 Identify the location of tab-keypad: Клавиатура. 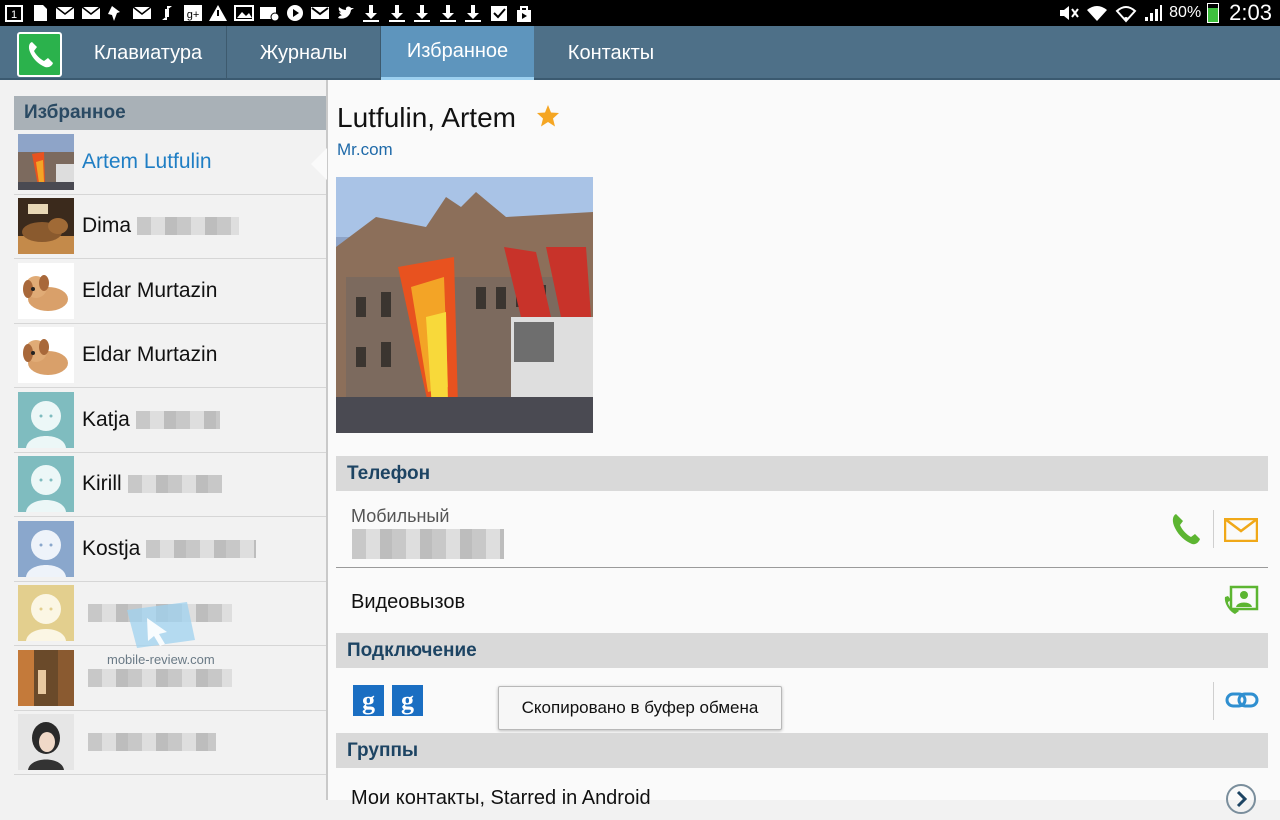
(148, 53).